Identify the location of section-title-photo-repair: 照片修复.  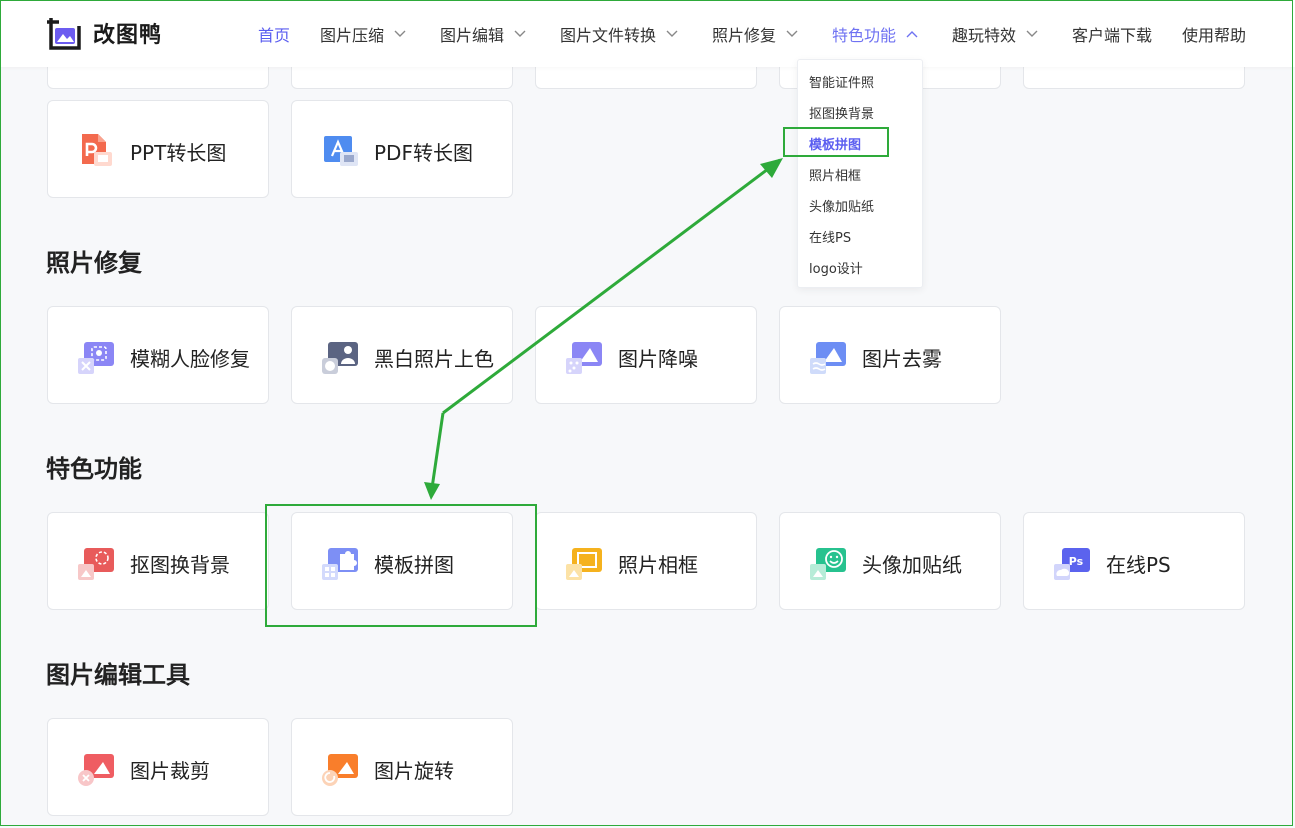
(94, 263).